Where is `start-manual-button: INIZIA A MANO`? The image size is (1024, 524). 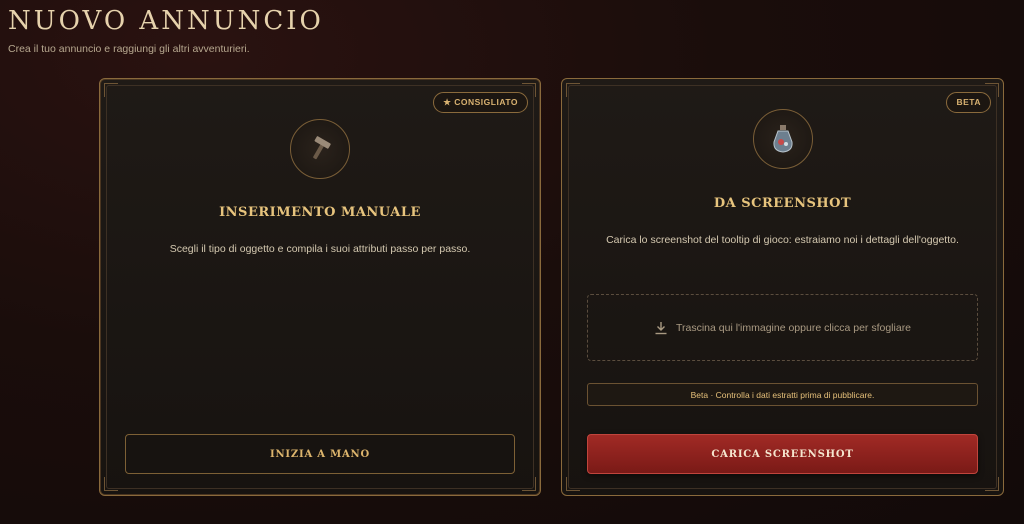 start-manual-button: INIZIA A MANO is located at coordinates (320, 454).